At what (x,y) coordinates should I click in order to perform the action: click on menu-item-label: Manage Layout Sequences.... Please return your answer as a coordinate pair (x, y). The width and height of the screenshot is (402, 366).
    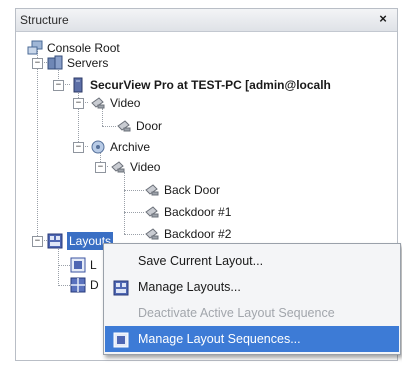
    Looking at the image, I should click on (219, 339).